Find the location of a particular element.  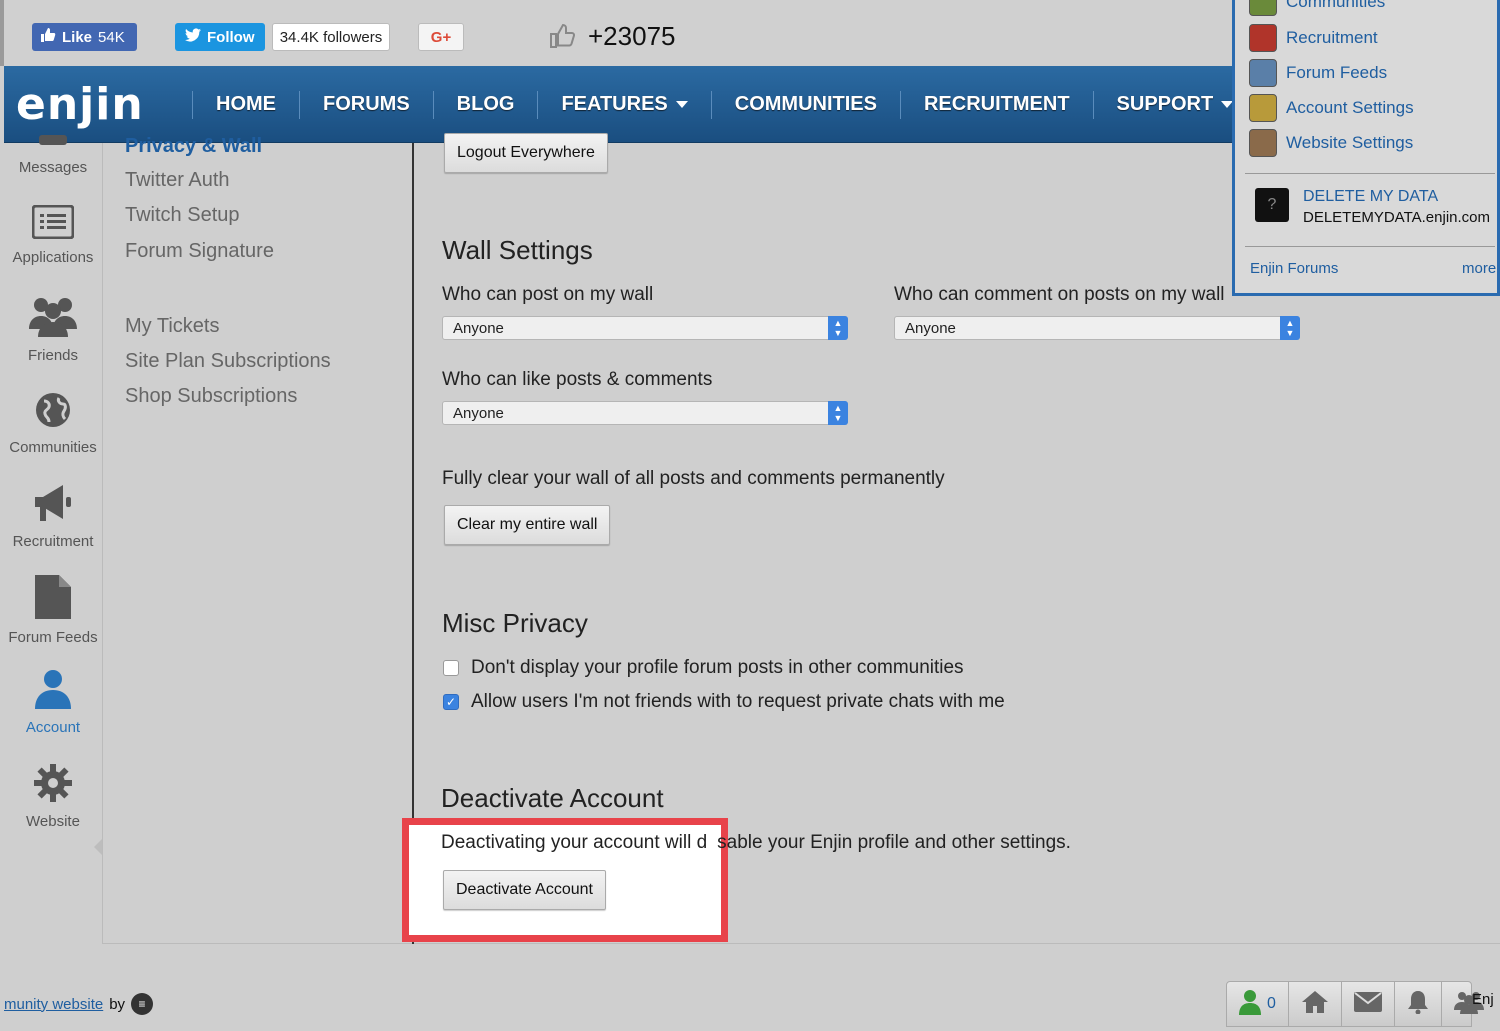

dropdown-label: Recruitment is located at coordinates (1332, 37).